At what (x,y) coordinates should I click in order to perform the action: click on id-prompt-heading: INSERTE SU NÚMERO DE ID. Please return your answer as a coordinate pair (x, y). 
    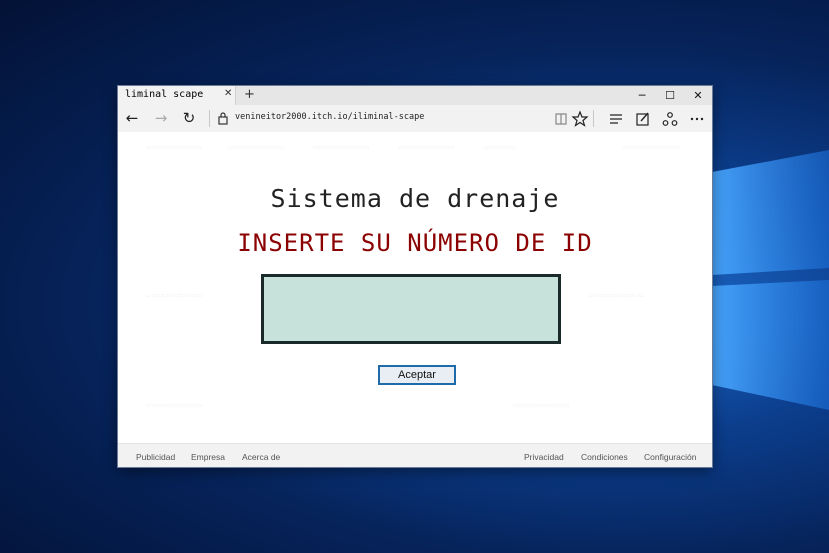
    Looking at the image, I should click on (415, 243).